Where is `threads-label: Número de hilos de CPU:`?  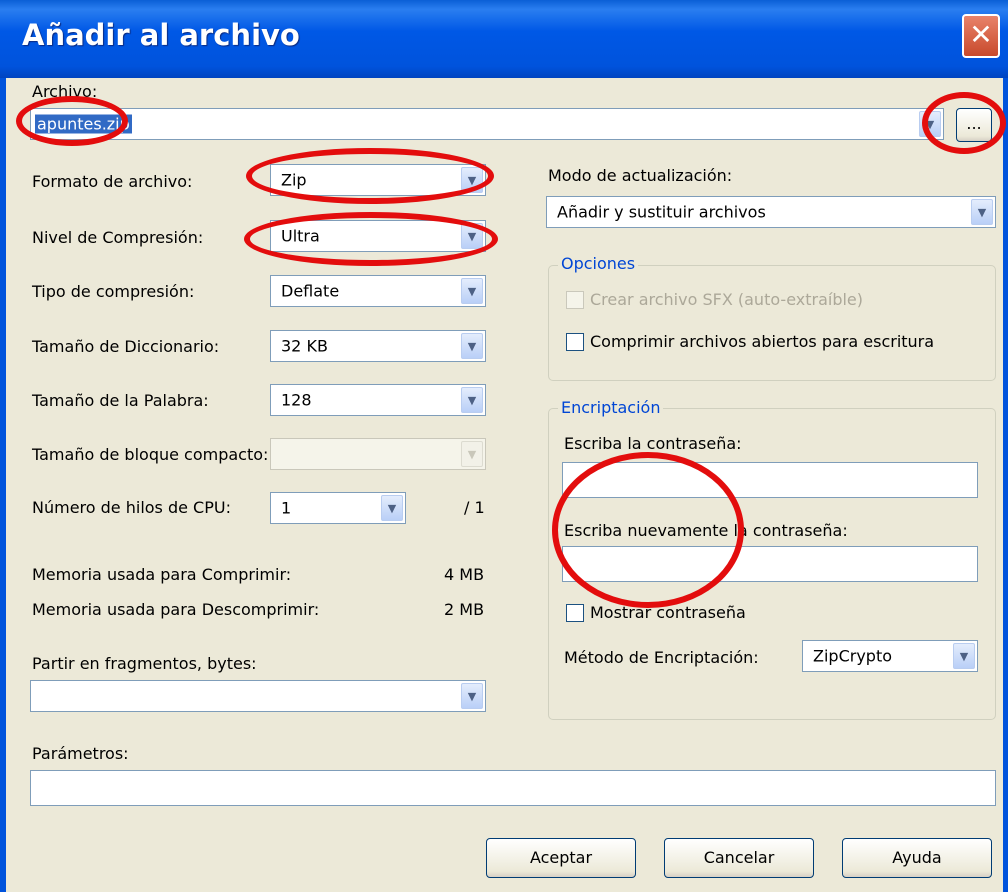
threads-label: Número de hilos de CPU: is located at coordinates (131, 507).